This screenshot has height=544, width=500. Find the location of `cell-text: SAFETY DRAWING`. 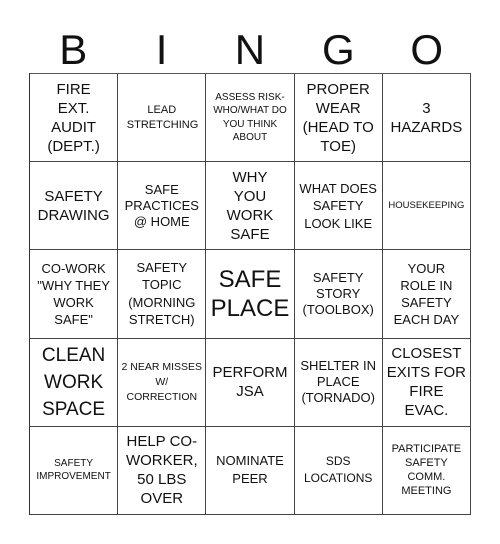

cell-text: SAFETY DRAWING is located at coordinates (73, 205).